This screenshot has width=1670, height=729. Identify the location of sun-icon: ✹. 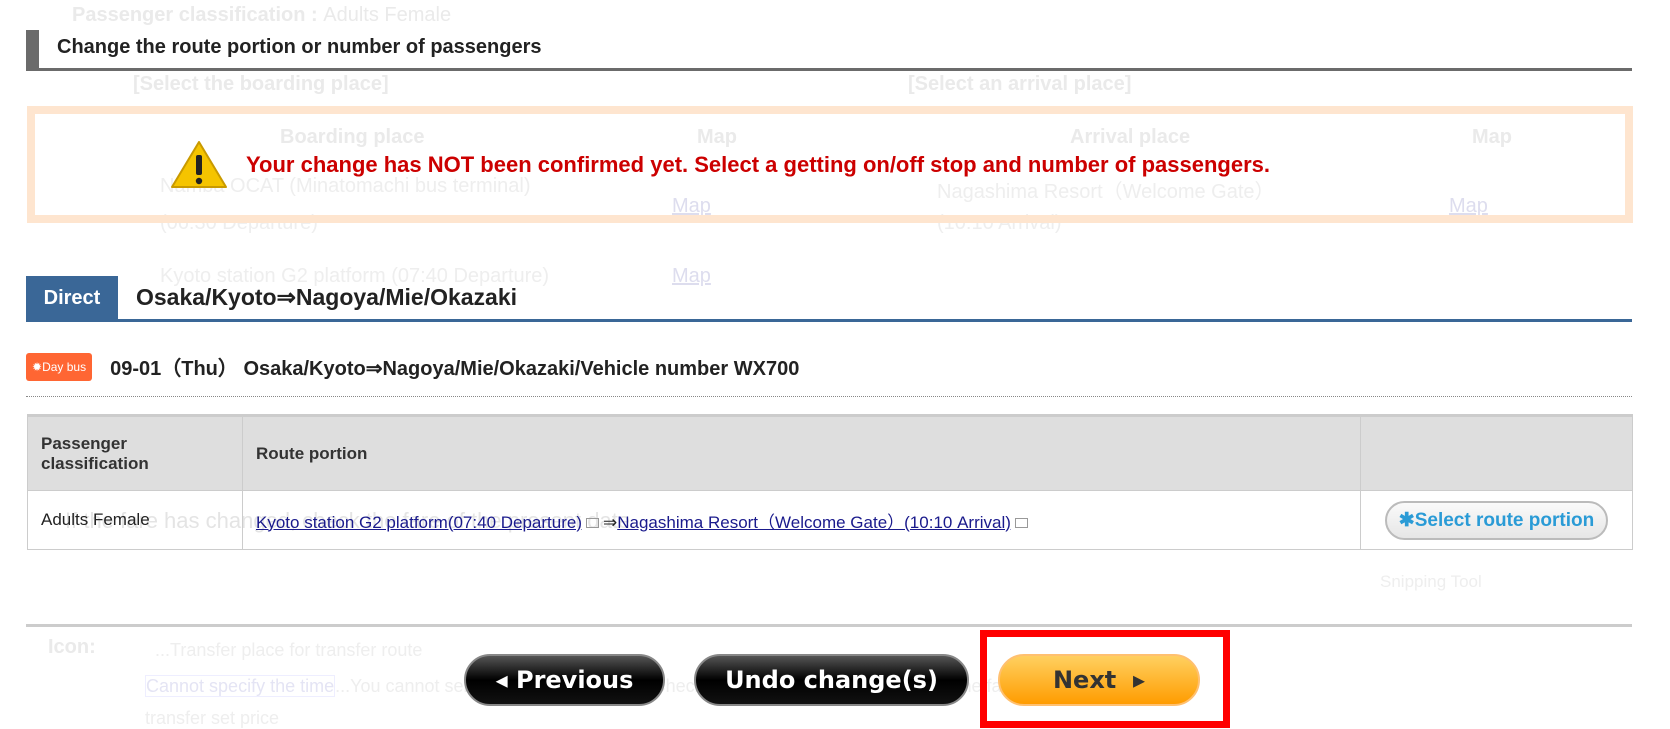
(37, 366).